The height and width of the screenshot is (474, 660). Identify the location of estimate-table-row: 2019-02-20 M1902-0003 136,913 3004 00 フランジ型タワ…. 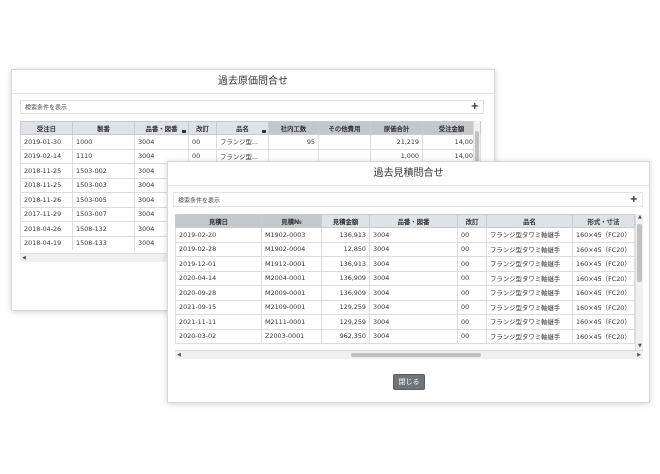
(405, 235).